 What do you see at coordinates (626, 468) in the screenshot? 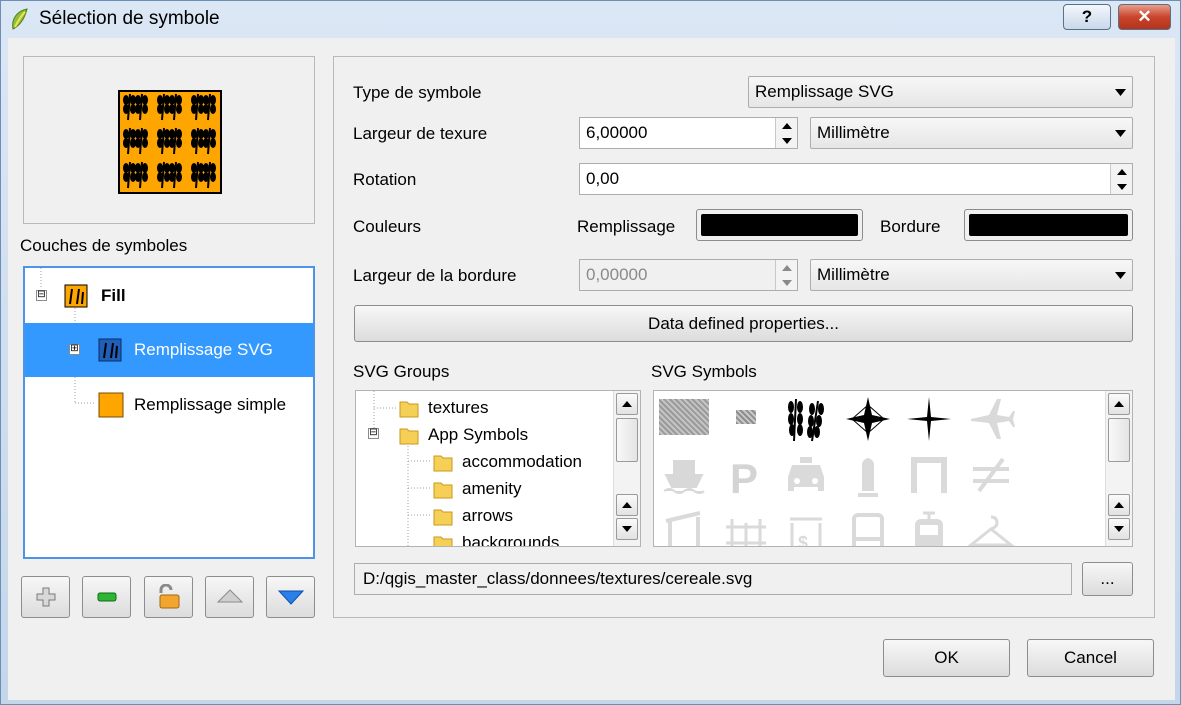
I see `groups-scrollbar` at bounding box center [626, 468].